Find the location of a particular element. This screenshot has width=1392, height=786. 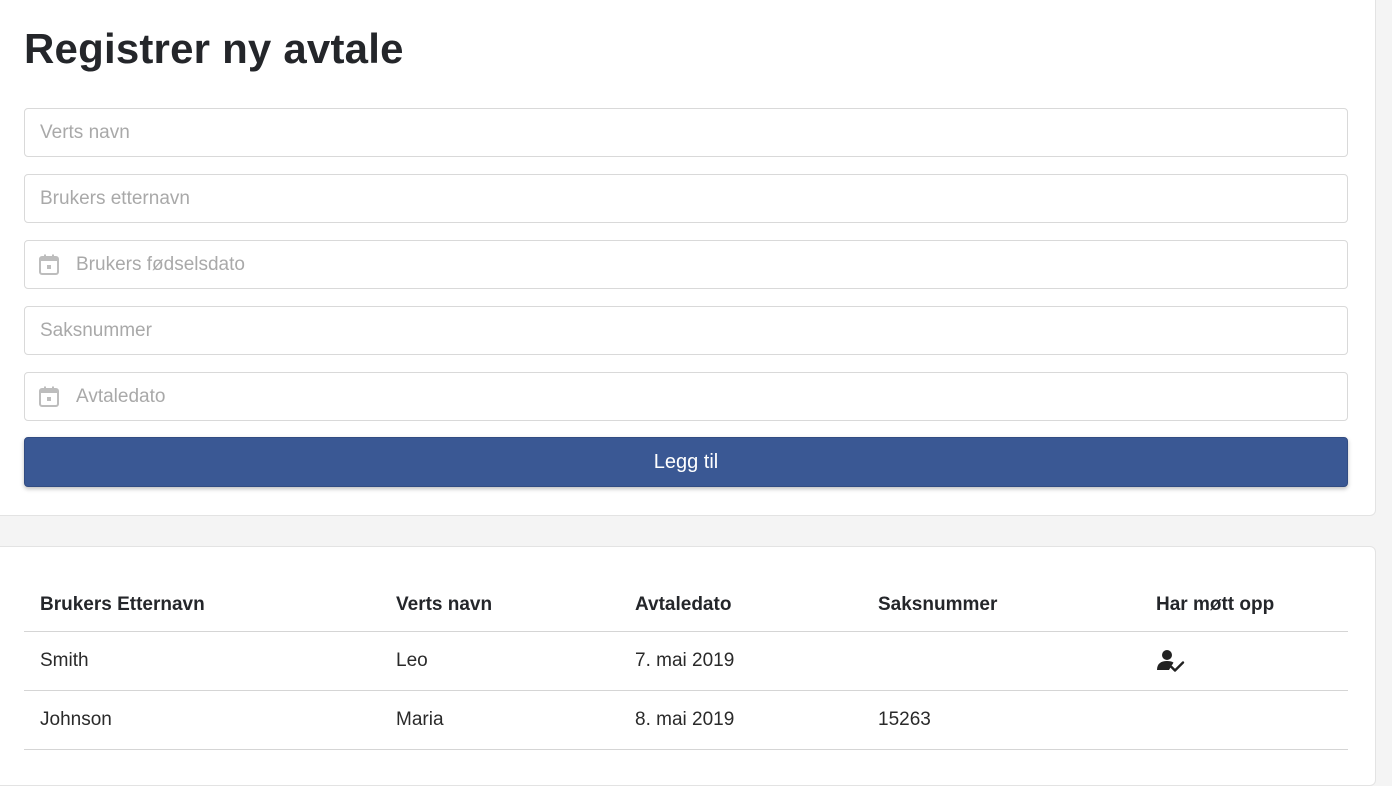

cell-appointment-date: 8. mai 2019 is located at coordinates (740, 720).